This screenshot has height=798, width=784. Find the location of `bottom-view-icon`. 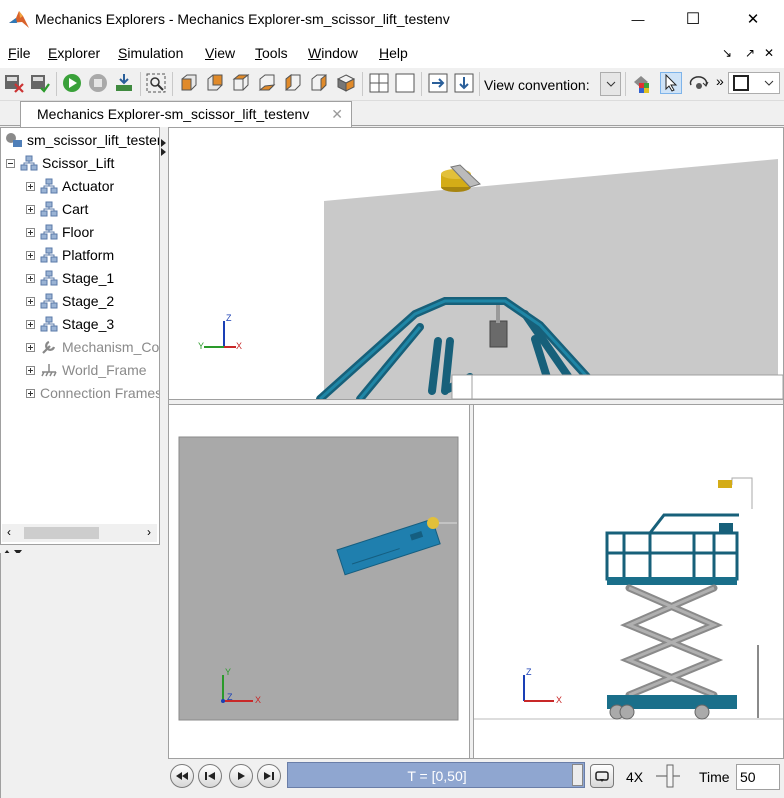

bottom-view-icon is located at coordinates (267, 83).